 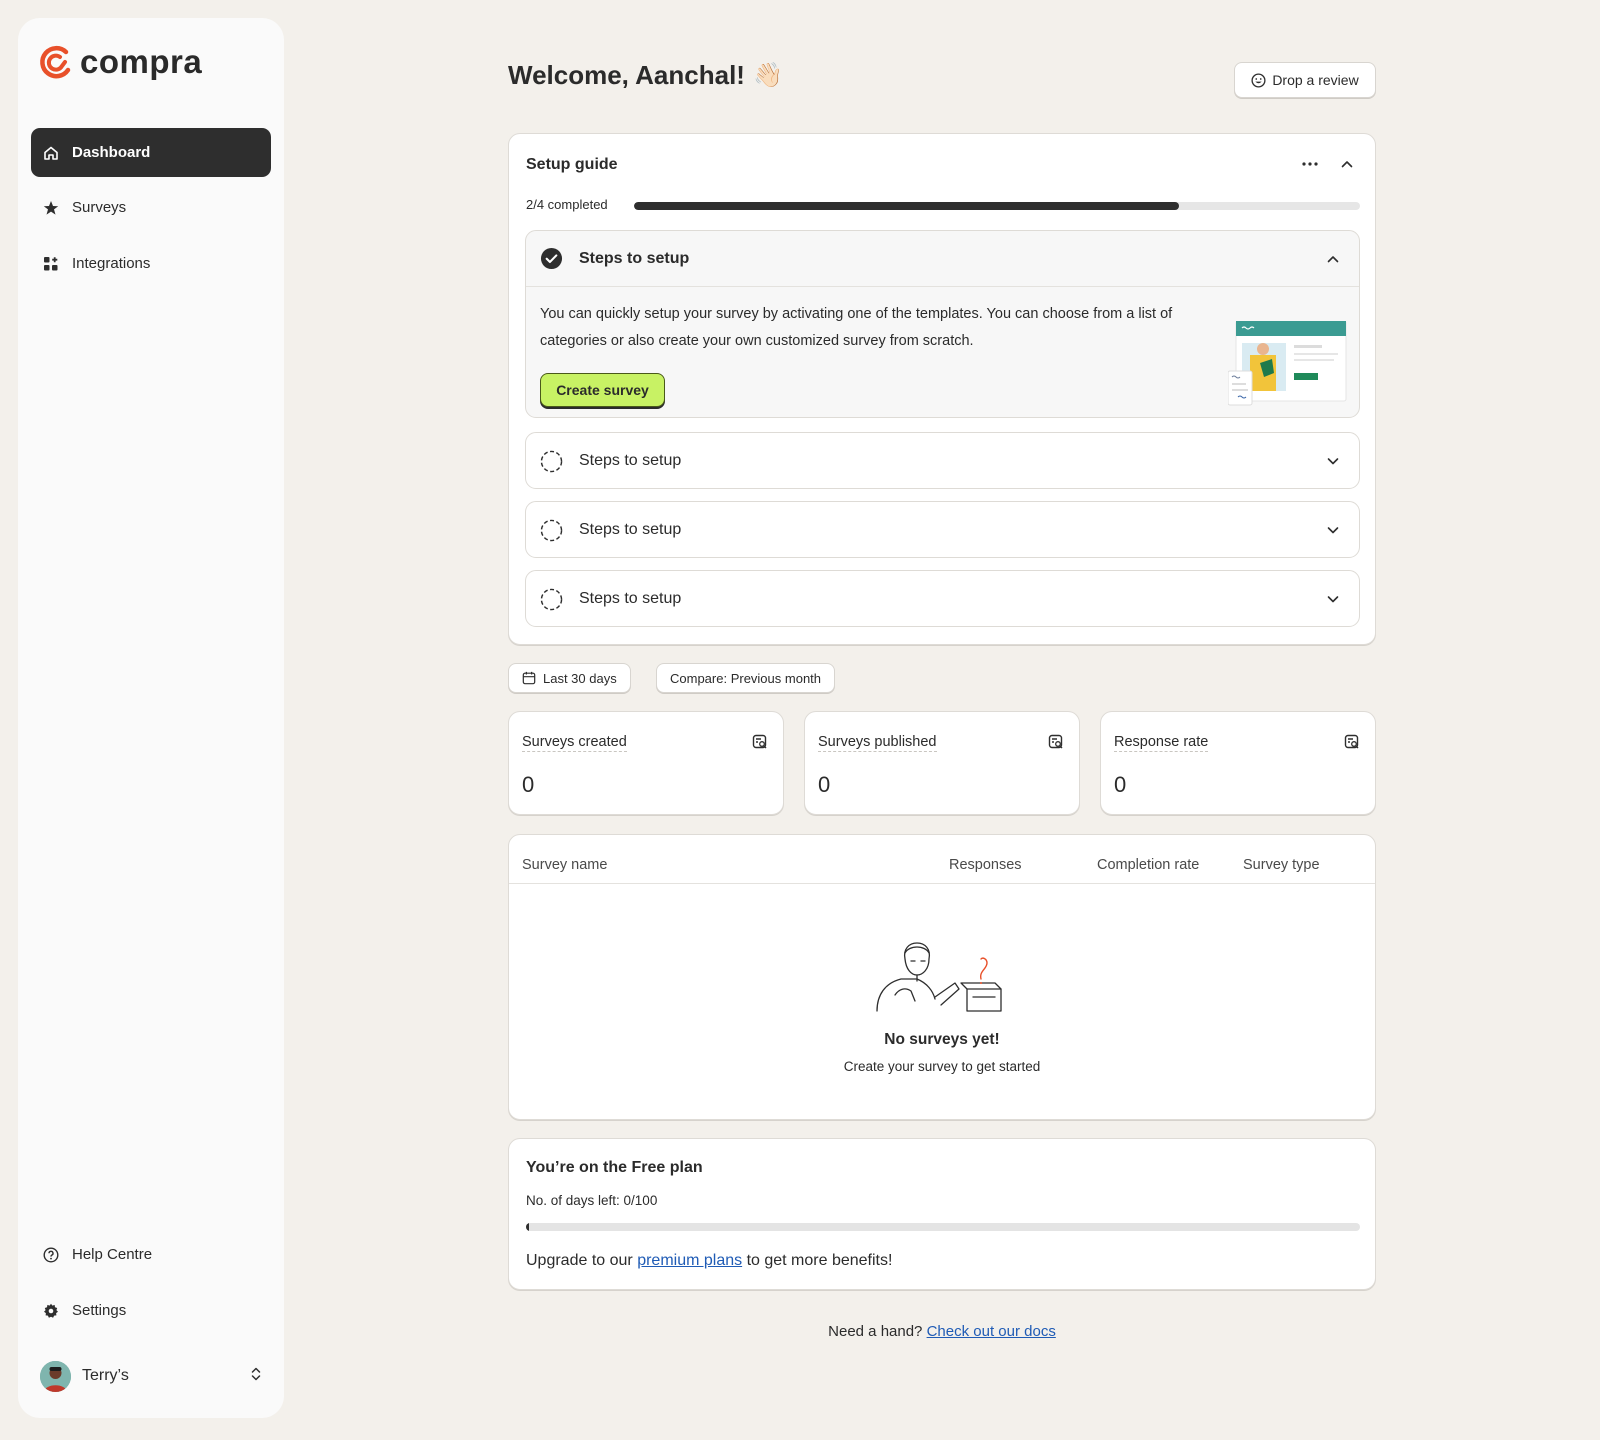 What do you see at coordinates (151, 207) in the screenshot?
I see `sidebar-item-surveys: Surveys` at bounding box center [151, 207].